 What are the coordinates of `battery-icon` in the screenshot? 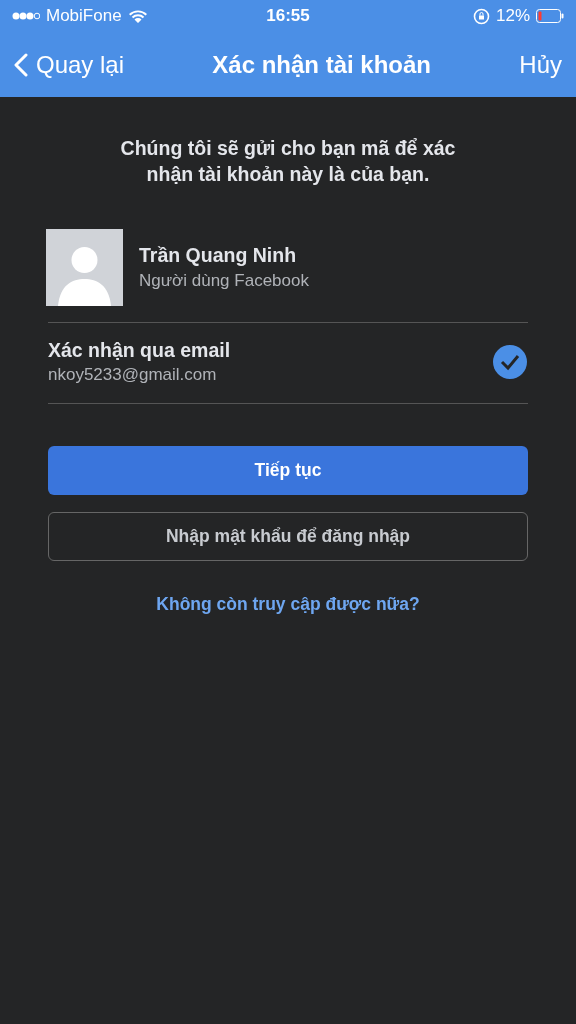 It's located at (550, 16).